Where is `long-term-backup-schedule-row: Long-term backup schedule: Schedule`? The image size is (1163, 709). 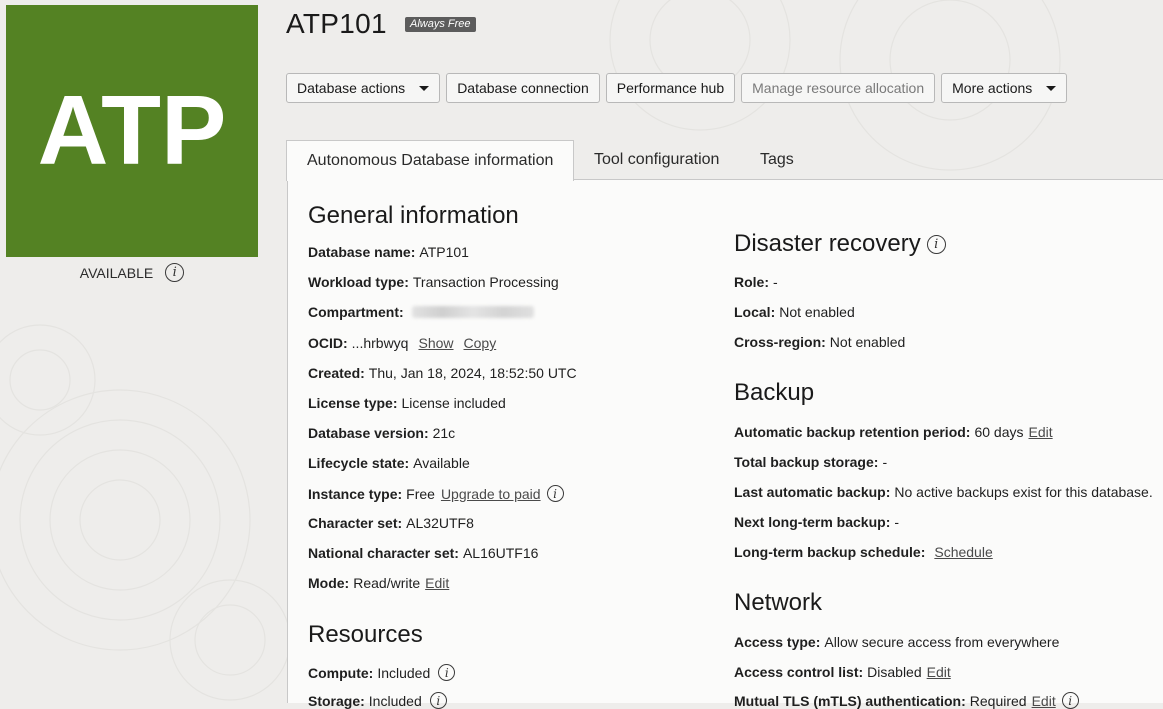 long-term-backup-schedule-row: Long-term backup schedule: Schedule is located at coordinates (863, 552).